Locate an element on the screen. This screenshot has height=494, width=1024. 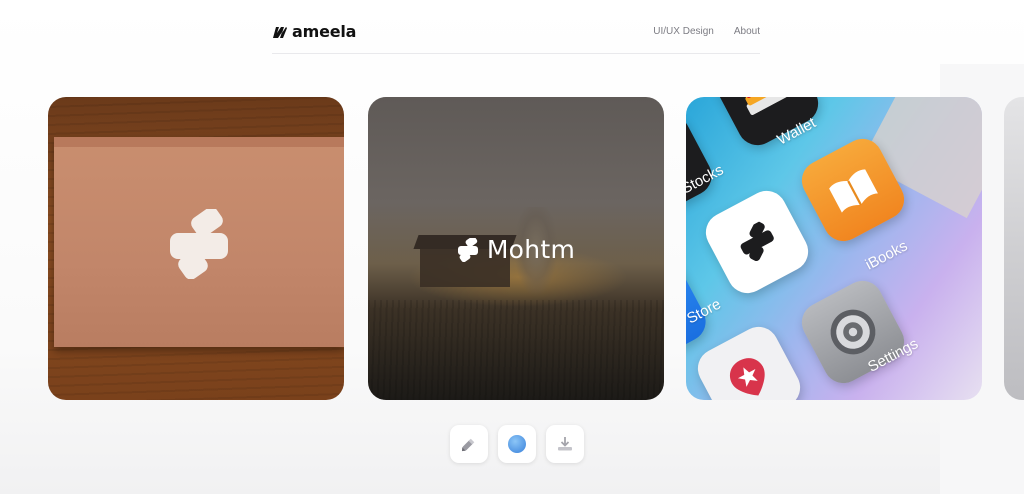
cardboard-box is located at coordinates (199, 242).